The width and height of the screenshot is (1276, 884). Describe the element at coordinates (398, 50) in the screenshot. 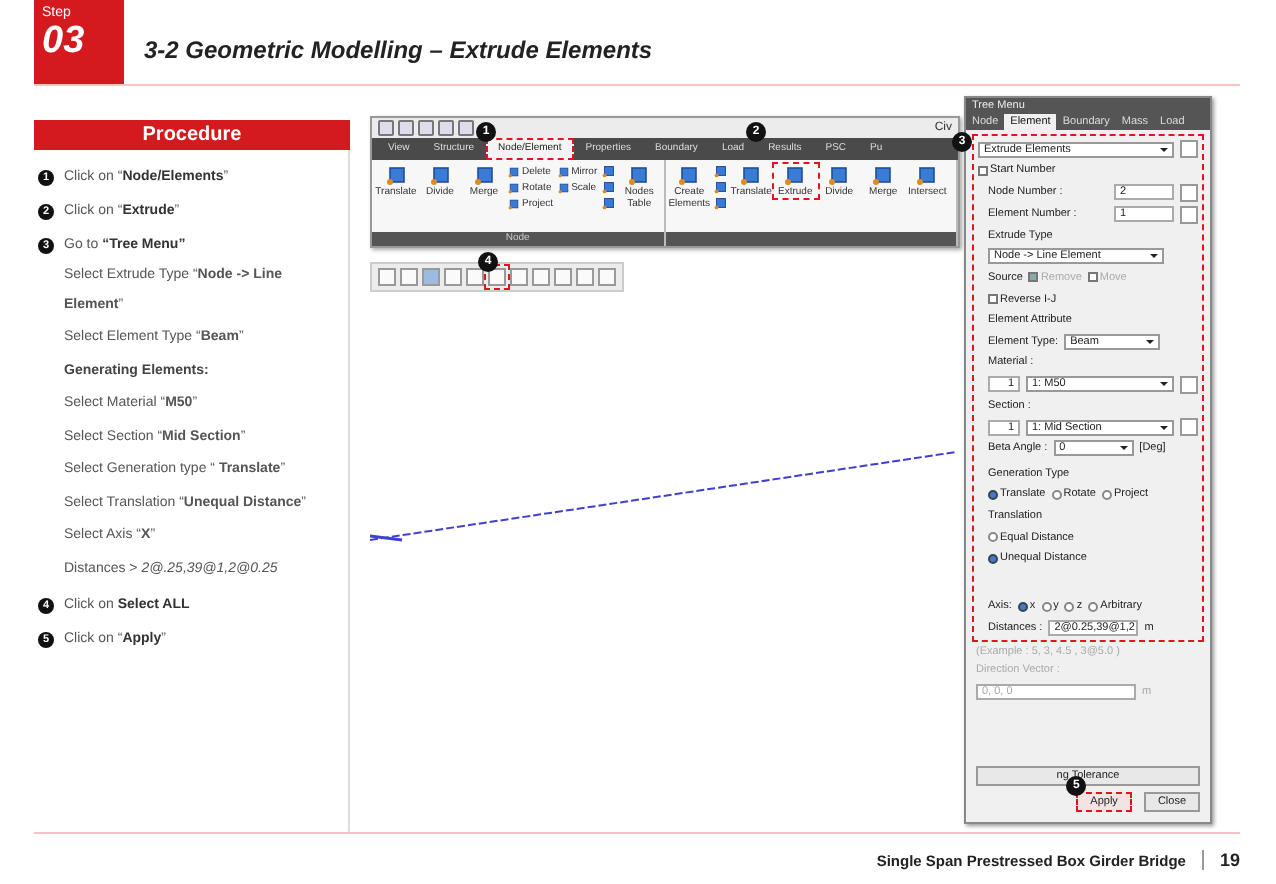

I see `slide-title: 3-2 Geometric Modelling – Extrude Elements` at that location.